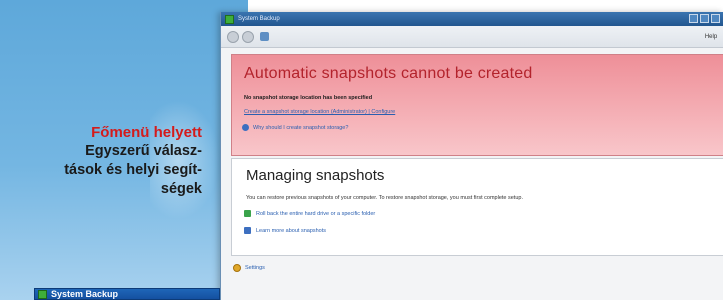  What do you see at coordinates (711, 37) in the screenshot?
I see `help-button: Help` at bounding box center [711, 37].